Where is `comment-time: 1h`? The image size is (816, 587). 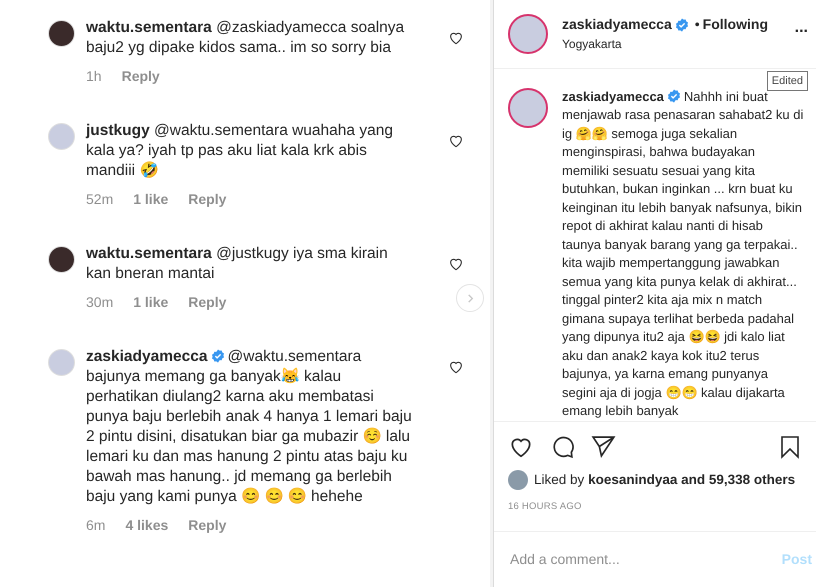 comment-time: 1h is located at coordinates (94, 76).